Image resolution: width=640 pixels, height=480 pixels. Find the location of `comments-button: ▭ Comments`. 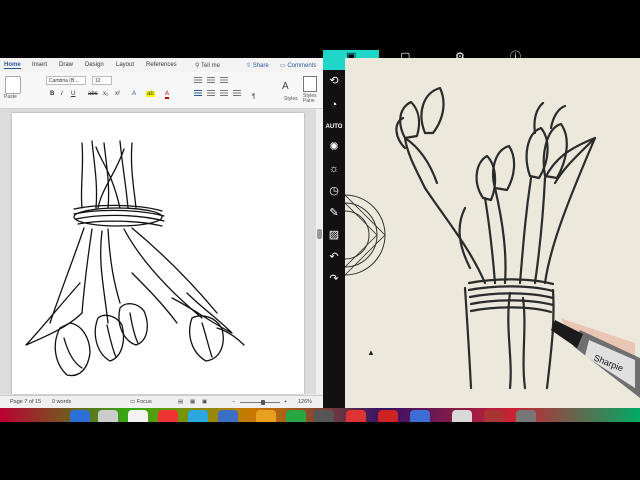

comments-button: ▭ Comments is located at coordinates (298, 65).